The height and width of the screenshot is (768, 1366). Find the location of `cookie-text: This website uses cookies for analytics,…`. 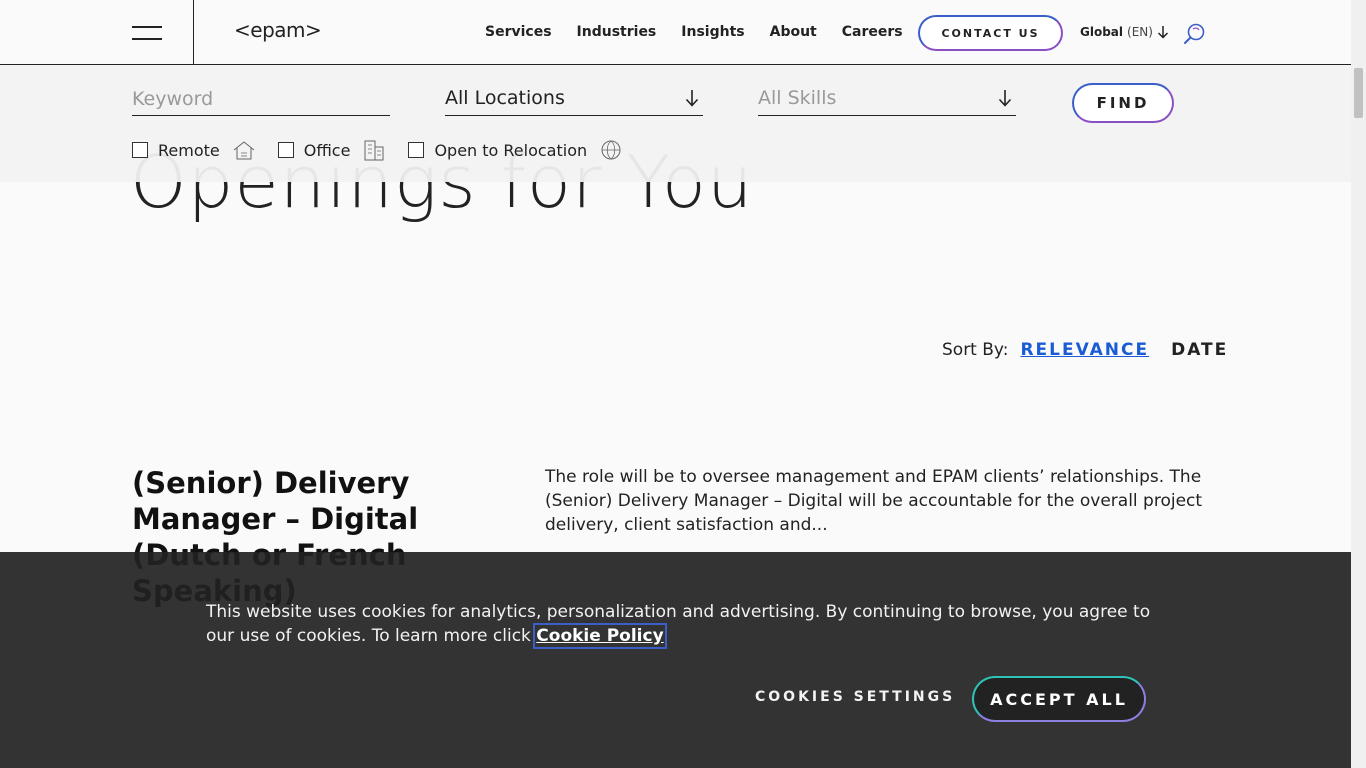

cookie-text: This website uses cookies for analytics,… is located at coordinates (678, 624).